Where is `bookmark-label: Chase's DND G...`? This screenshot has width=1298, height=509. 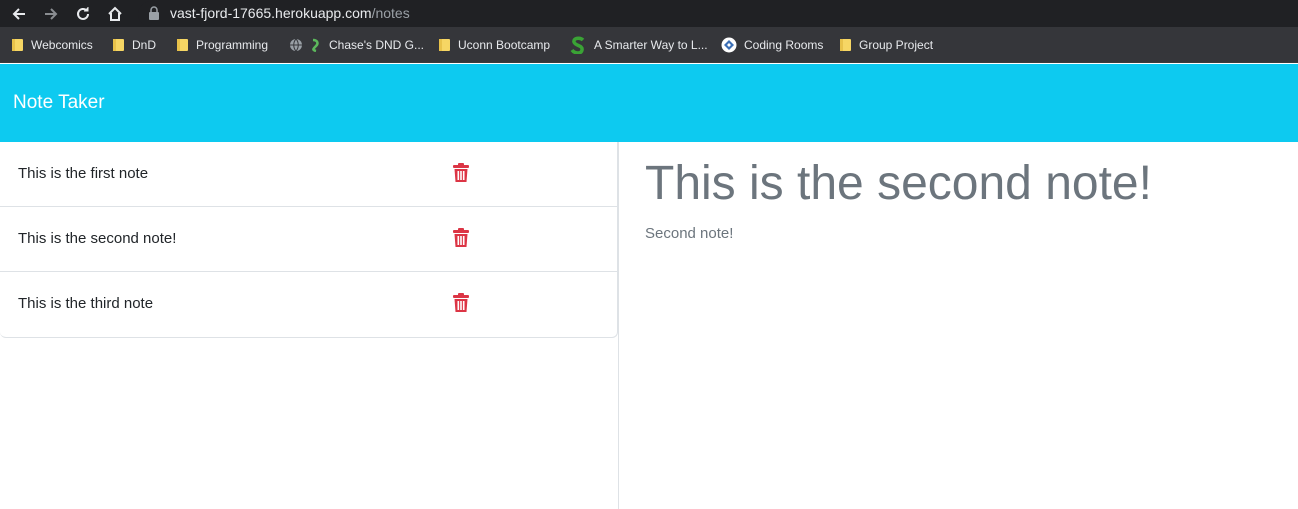
bookmark-label: Chase's DND G... is located at coordinates (376, 45).